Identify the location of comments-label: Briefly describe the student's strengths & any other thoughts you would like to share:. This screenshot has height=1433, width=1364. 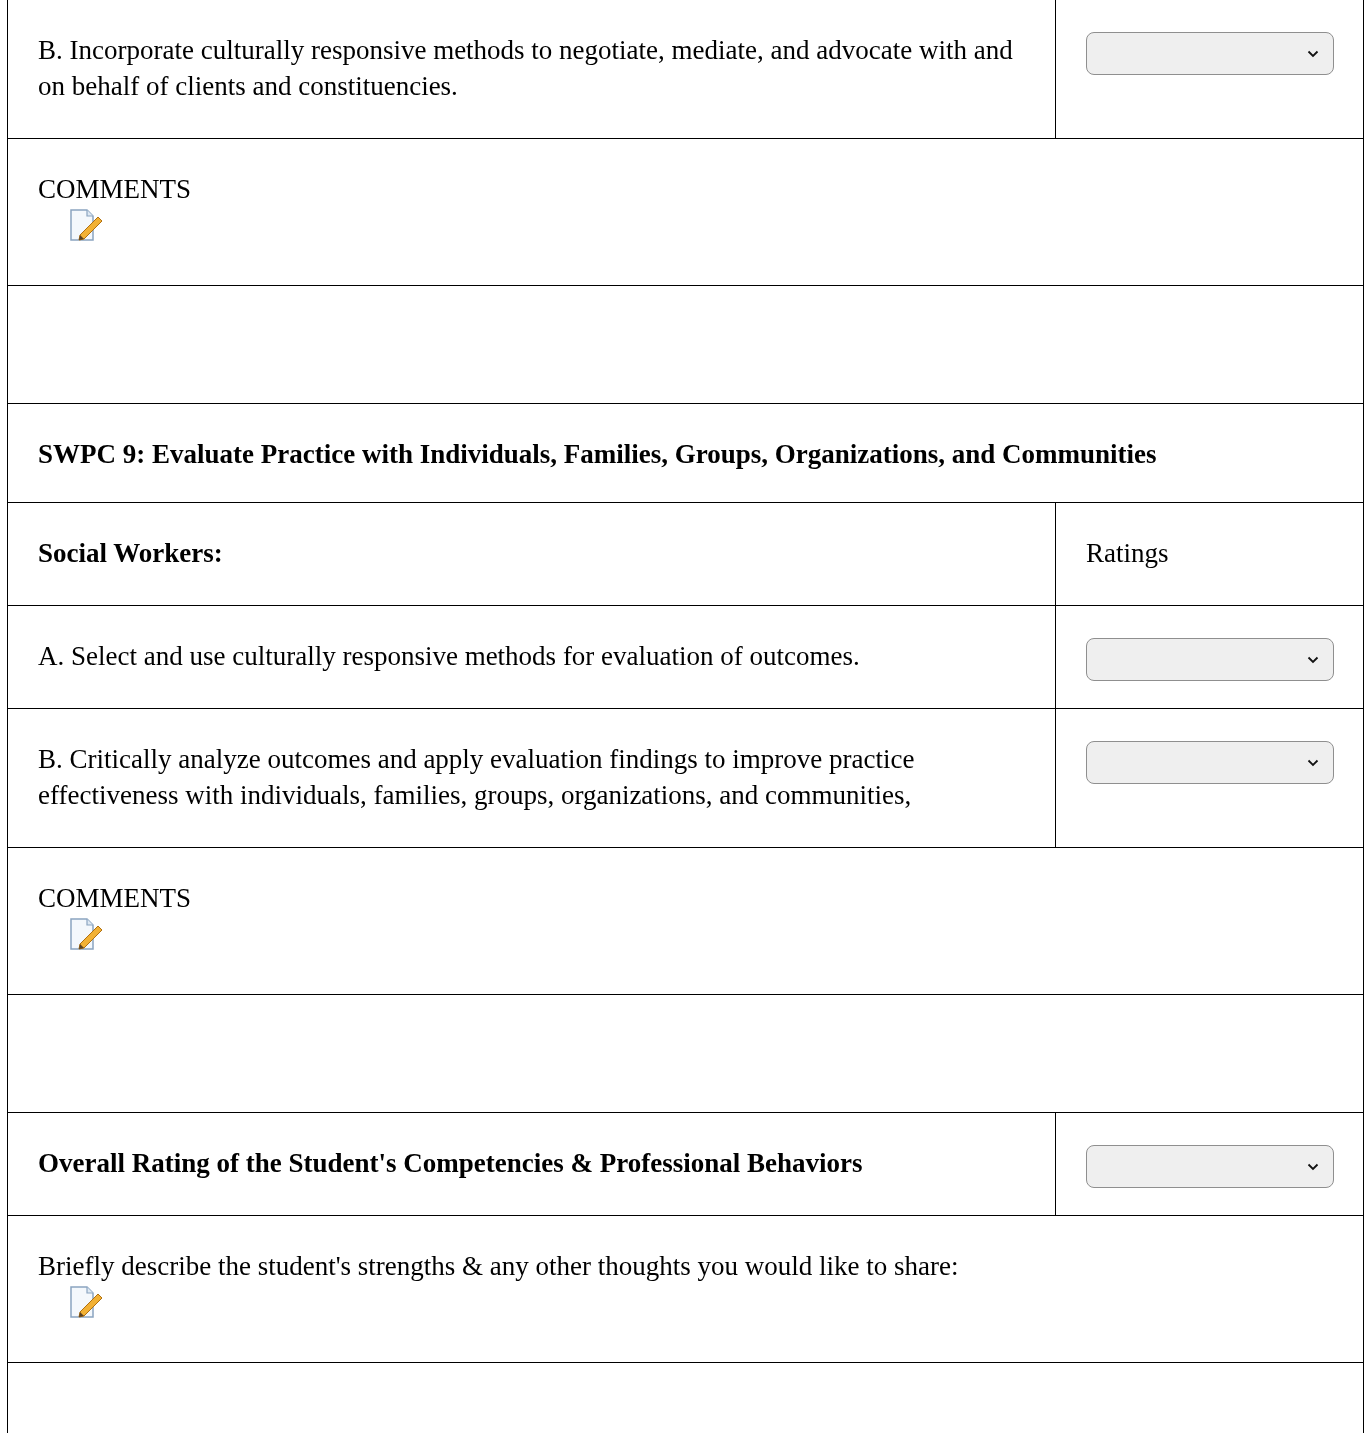
(499, 1266).